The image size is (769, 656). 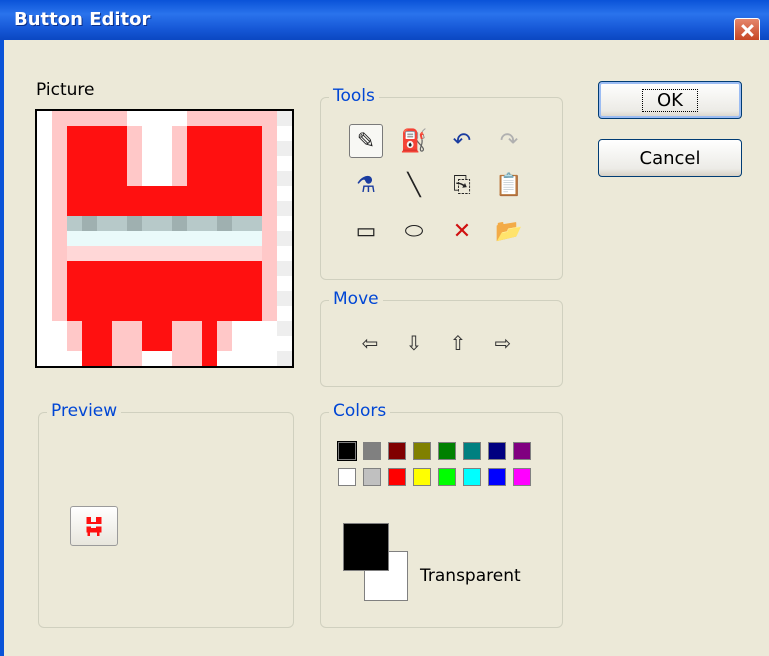 I want to click on paste-button: 📋, so click(x=509, y=185).